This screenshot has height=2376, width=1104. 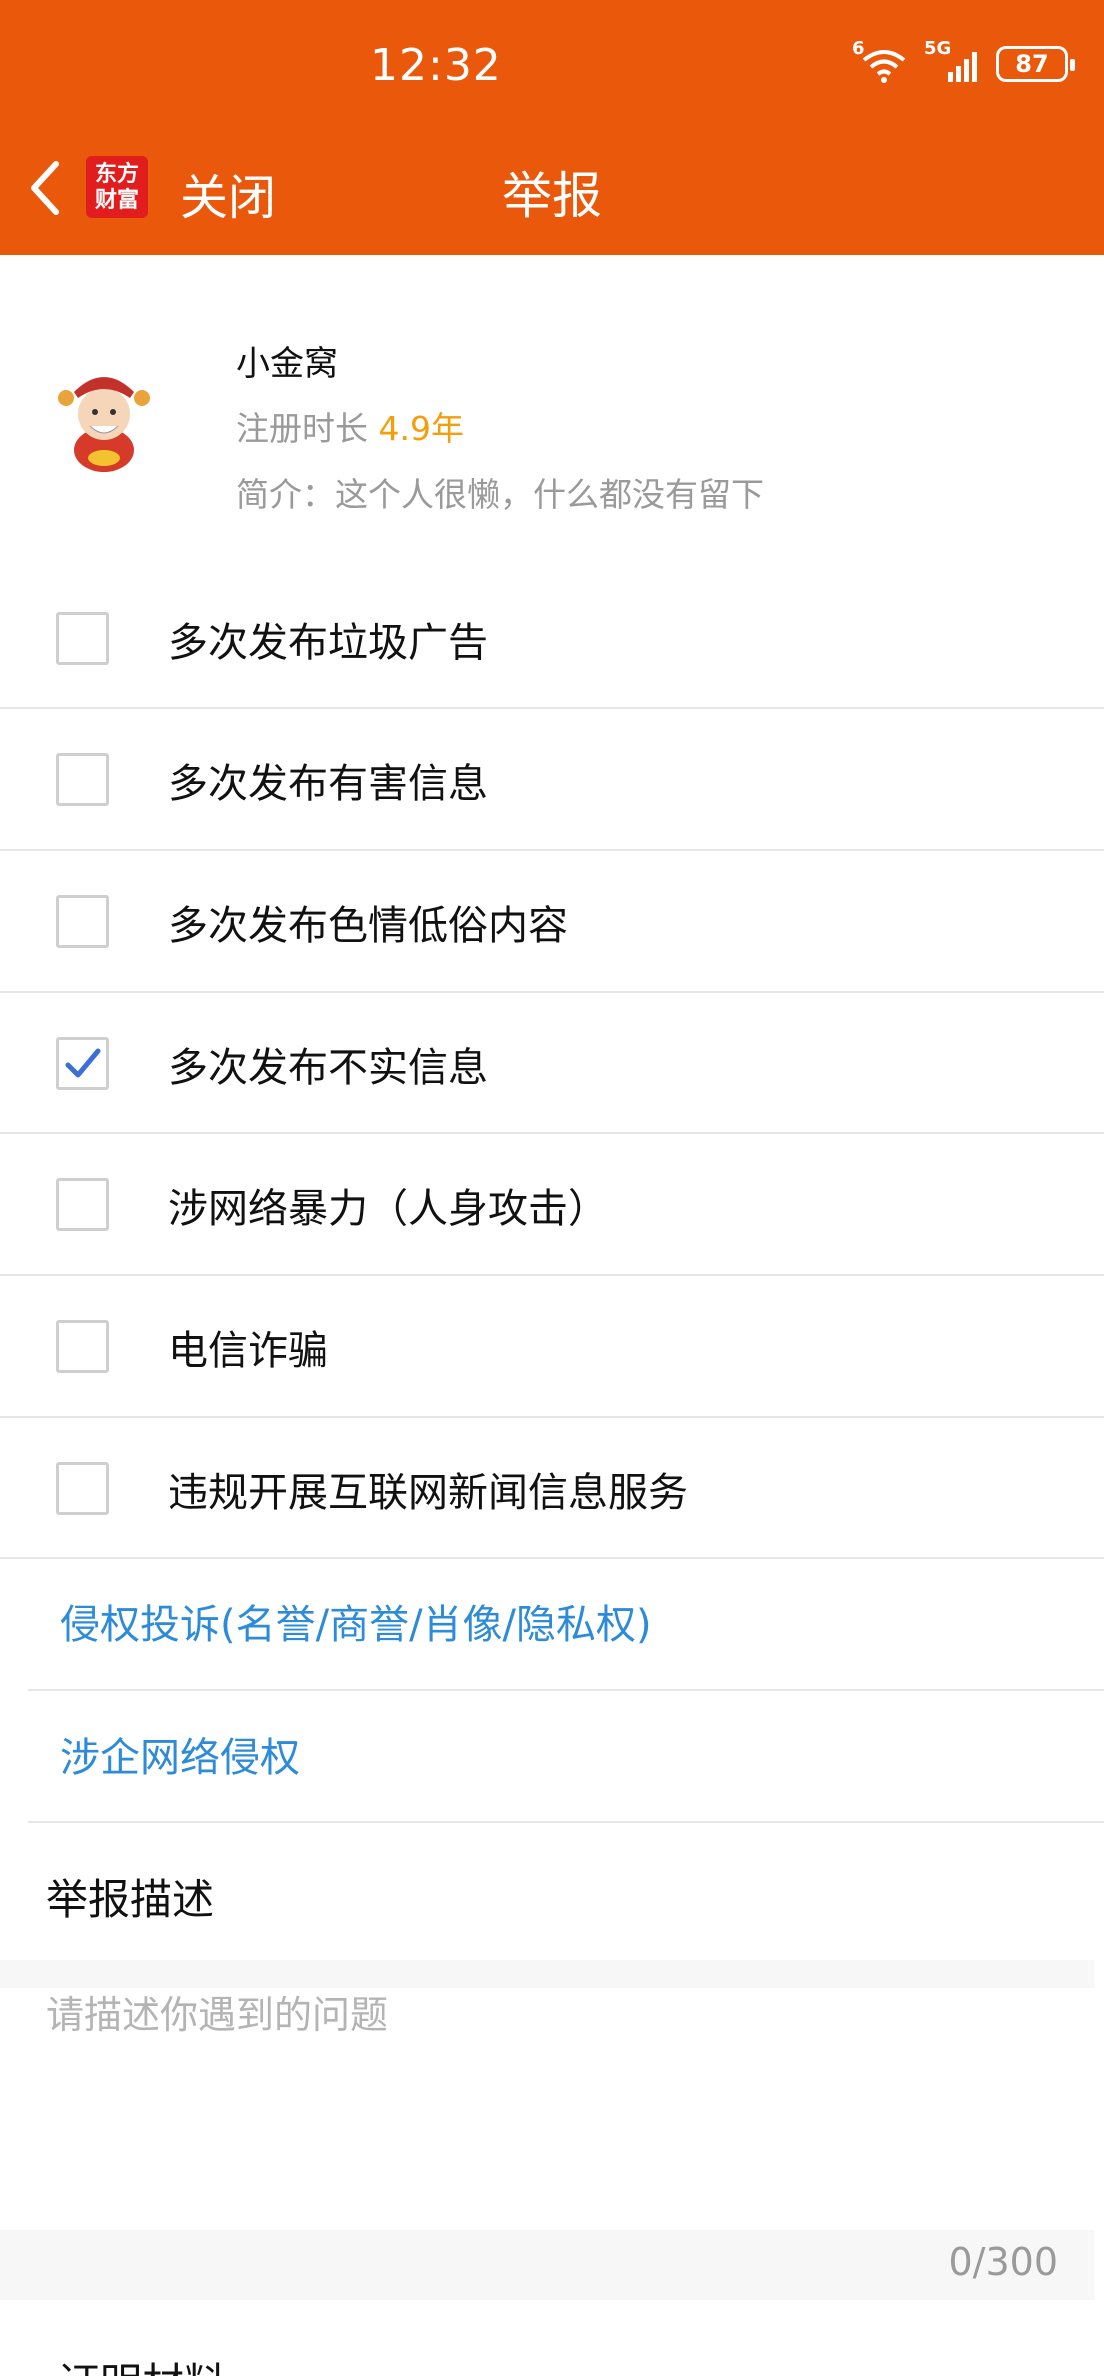 I want to click on description-placeholder: 请描述你遇到的问题, so click(x=217, y=2015).